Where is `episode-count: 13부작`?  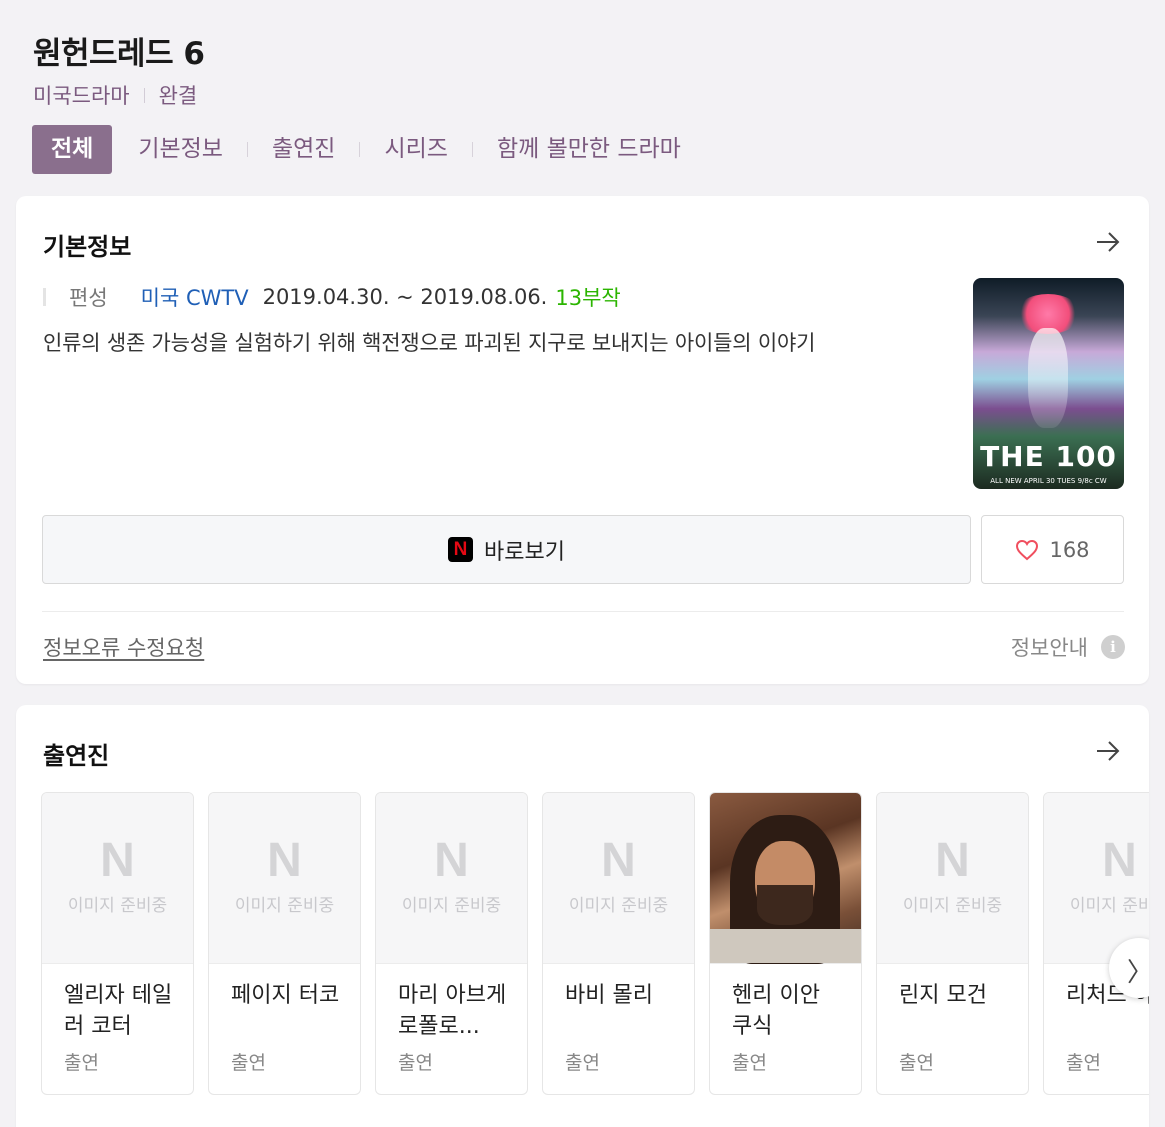 episode-count: 13부작 is located at coordinates (588, 298).